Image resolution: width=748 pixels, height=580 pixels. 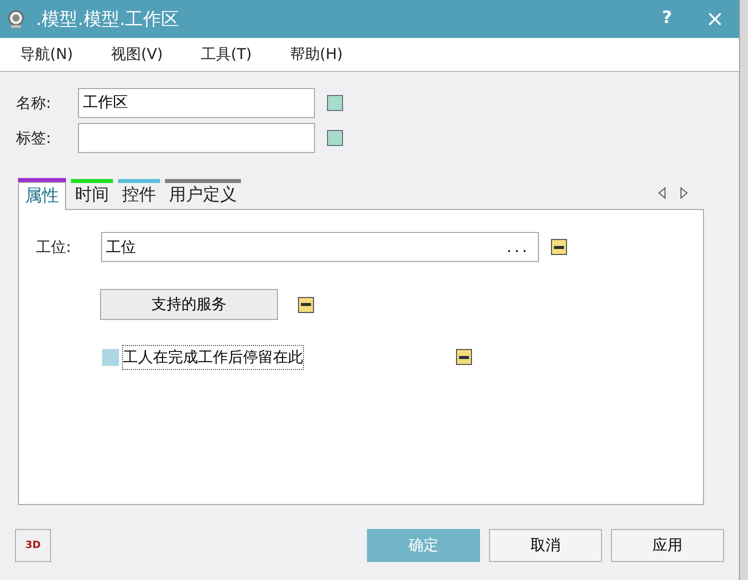 I want to click on field-label: 工位:, so click(x=54, y=247).